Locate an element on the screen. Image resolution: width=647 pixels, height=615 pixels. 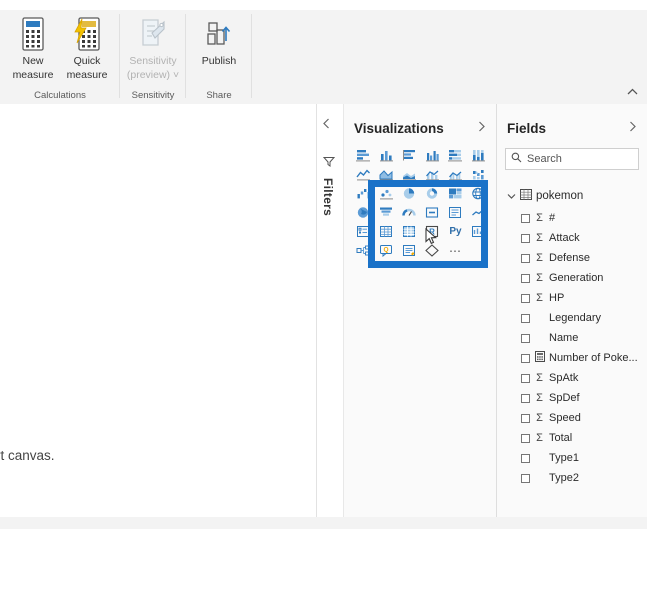
ribbon-chart-icon is located at coordinates (478, 174).